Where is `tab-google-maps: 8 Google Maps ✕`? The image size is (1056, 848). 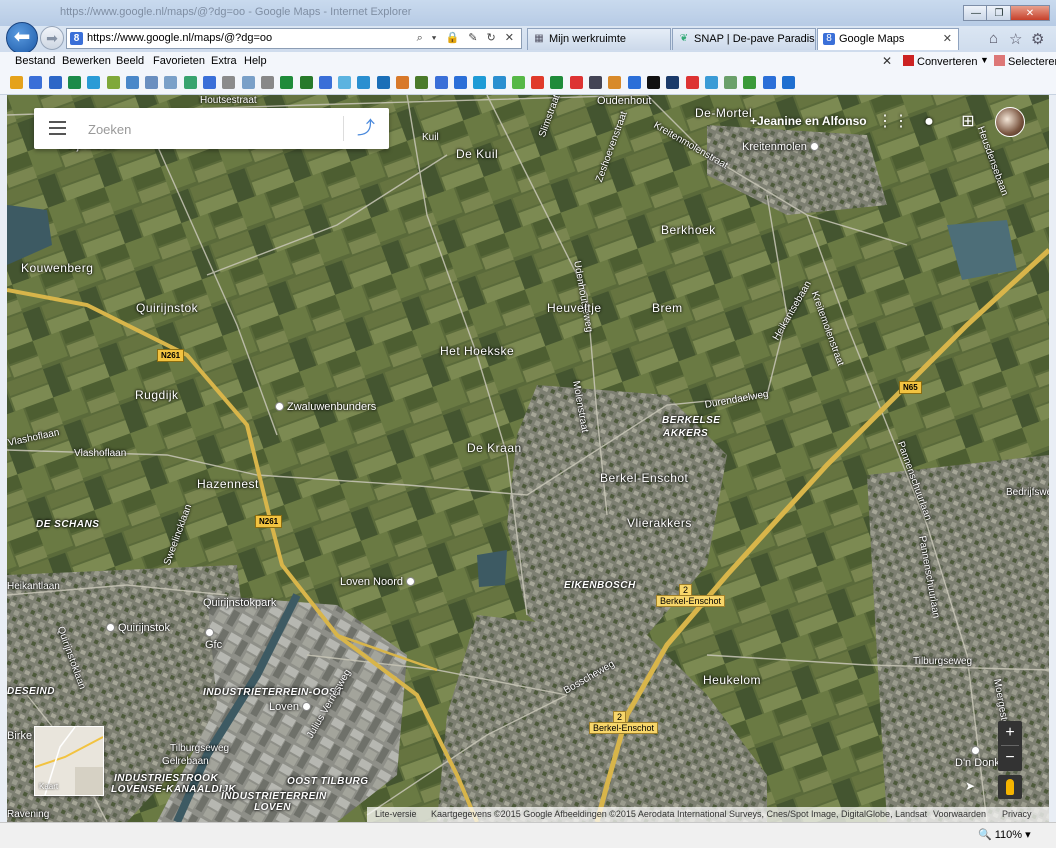
tab-google-maps: 8 Google Maps ✕ is located at coordinates (888, 39).